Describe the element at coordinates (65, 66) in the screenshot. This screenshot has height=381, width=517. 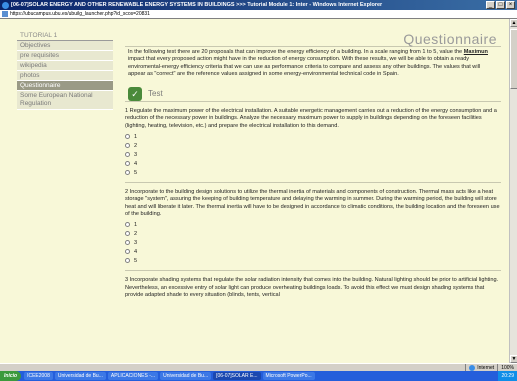
I see `sidebar-item-wikipedia: wikipedia` at that location.